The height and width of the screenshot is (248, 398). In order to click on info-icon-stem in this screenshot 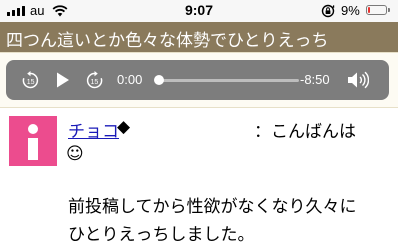, I will do `click(33, 149)`.